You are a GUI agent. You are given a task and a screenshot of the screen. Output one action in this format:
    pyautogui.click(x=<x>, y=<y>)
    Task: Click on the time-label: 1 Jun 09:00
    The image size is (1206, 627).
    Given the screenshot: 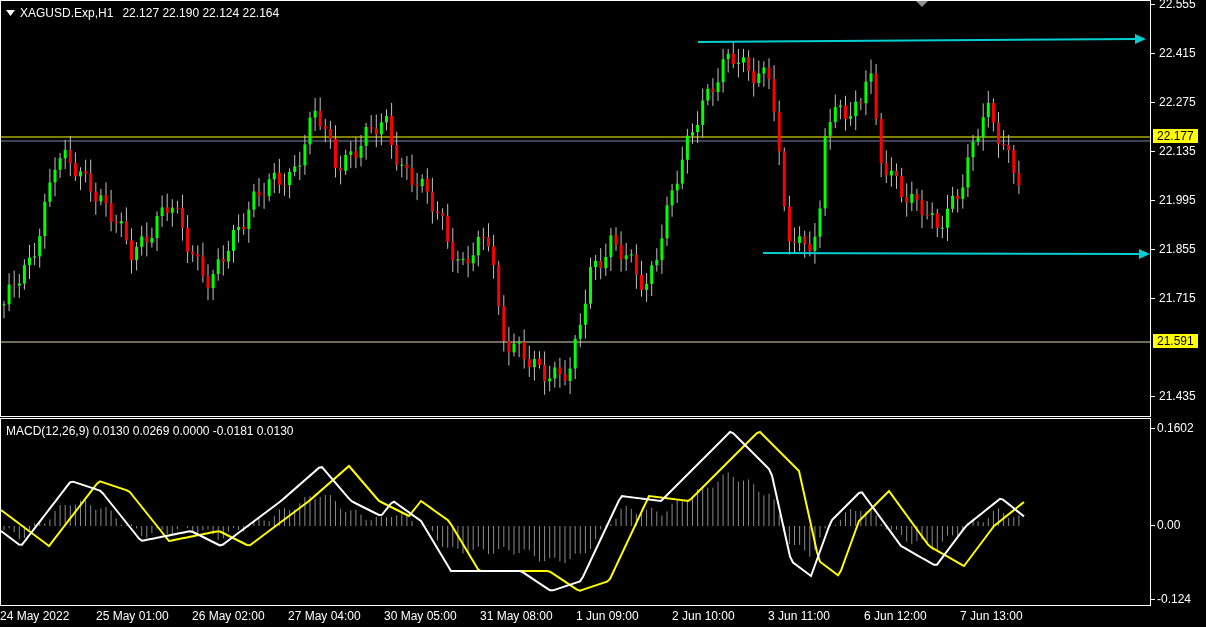 What is the action you would take?
    pyautogui.click(x=607, y=616)
    